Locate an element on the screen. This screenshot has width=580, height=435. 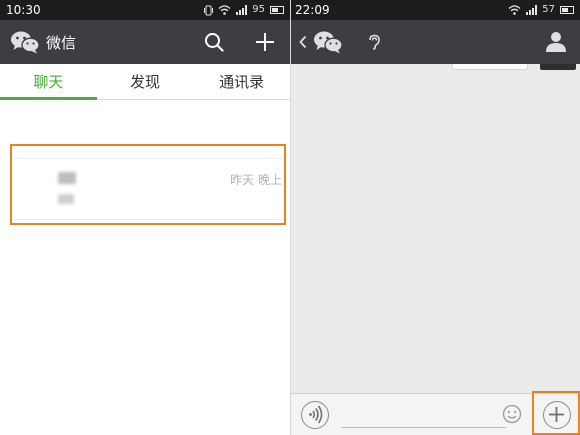
battery-level: 95 is located at coordinates (258, 9).